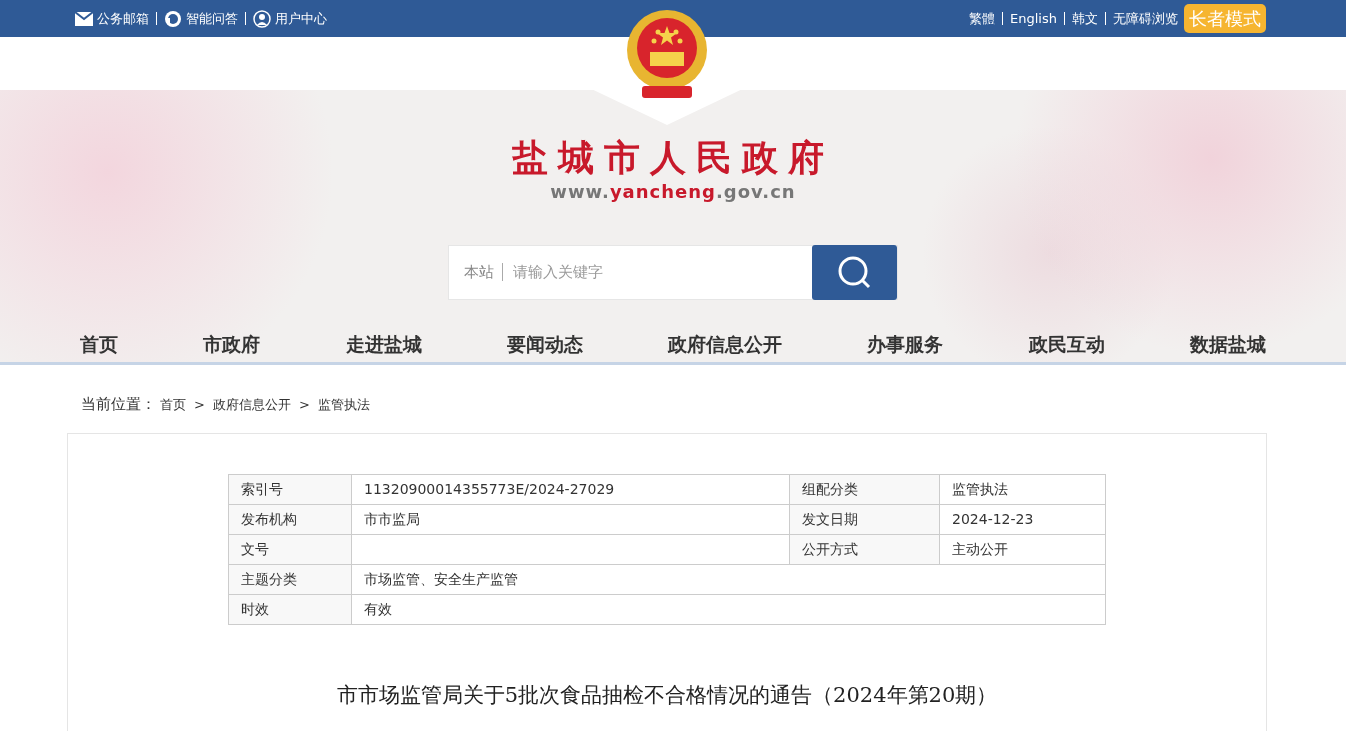  I want to click on field-label: 索引号, so click(290, 489).